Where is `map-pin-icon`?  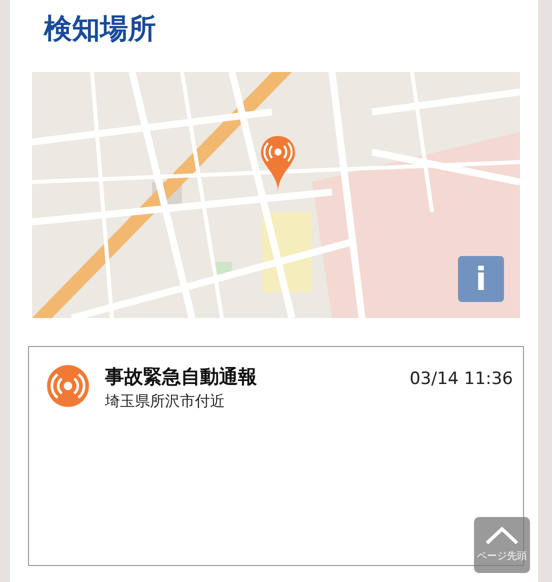
map-pin-icon is located at coordinates (278, 163).